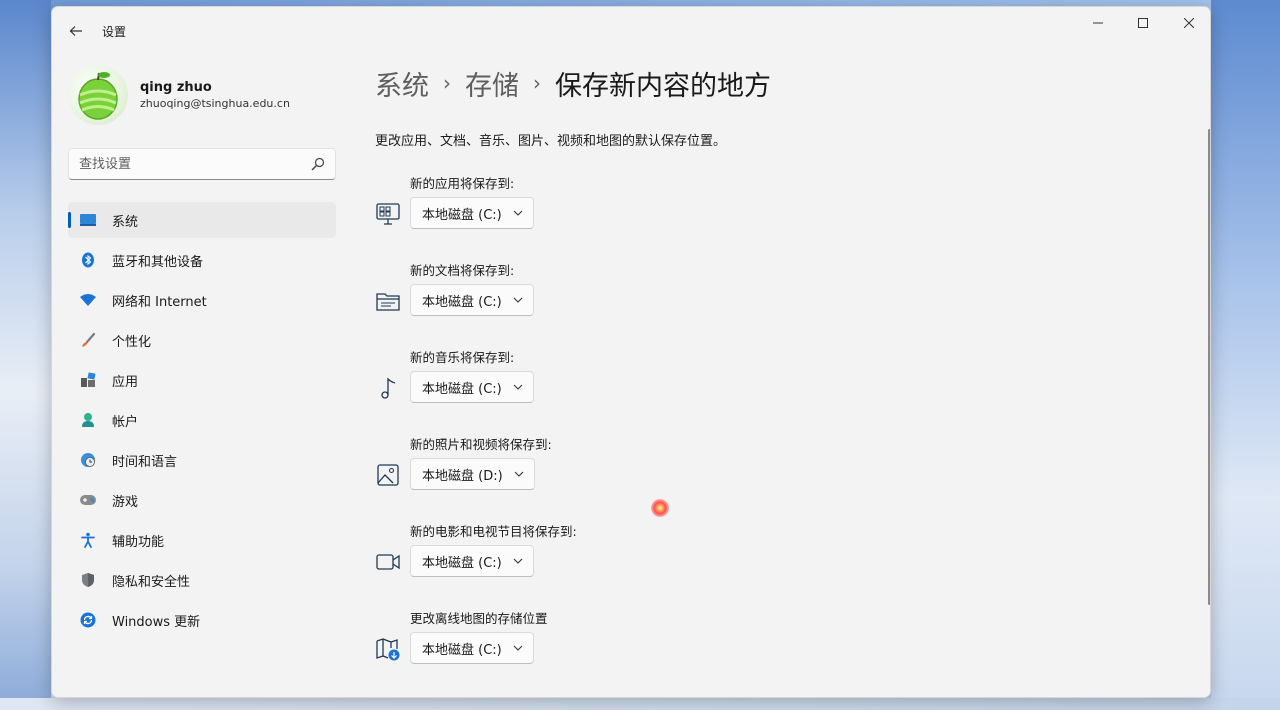 This screenshot has width=1280, height=710. Describe the element at coordinates (138, 542) in the screenshot. I see `sidebar-item-label: 辅助功能` at that location.